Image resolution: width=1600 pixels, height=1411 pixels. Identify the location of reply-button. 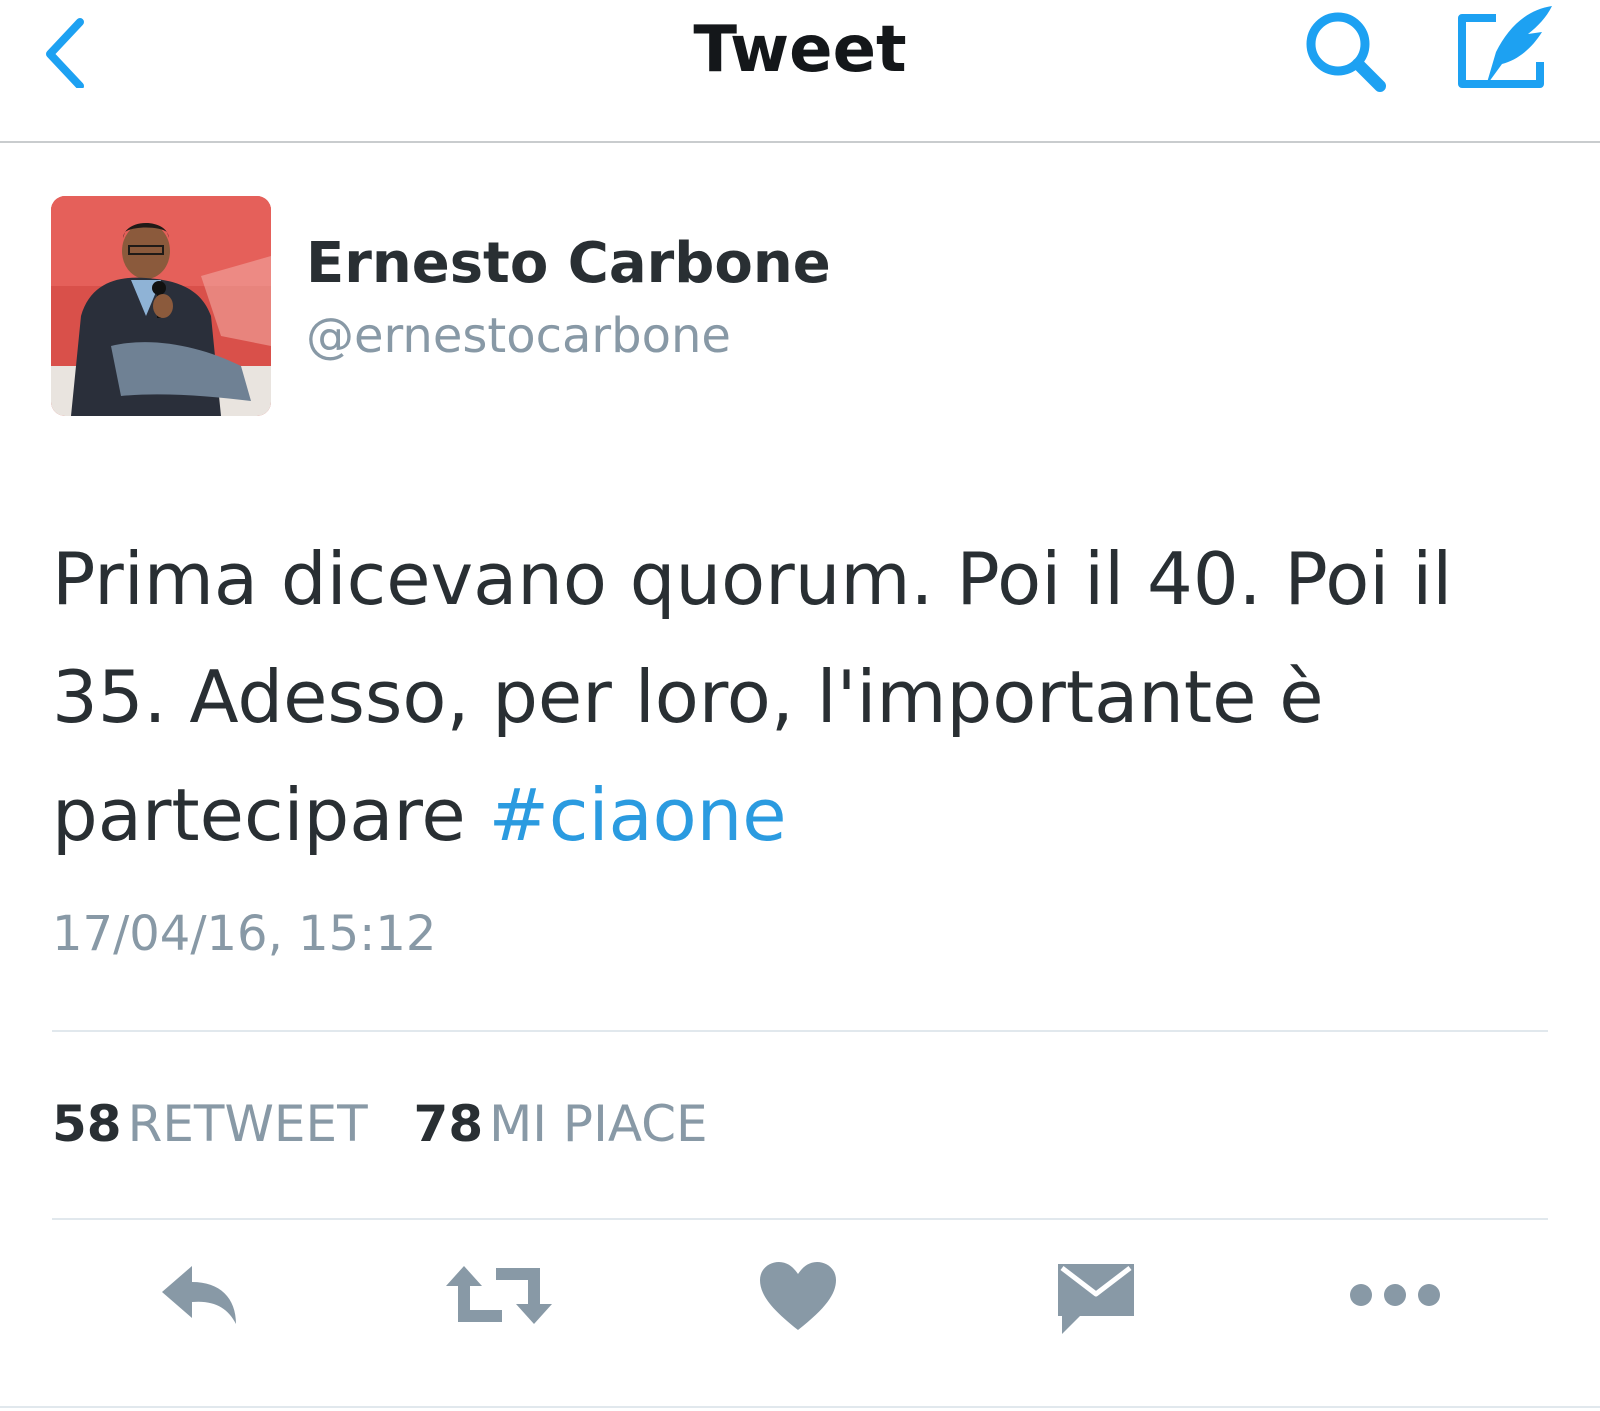
(203, 1310).